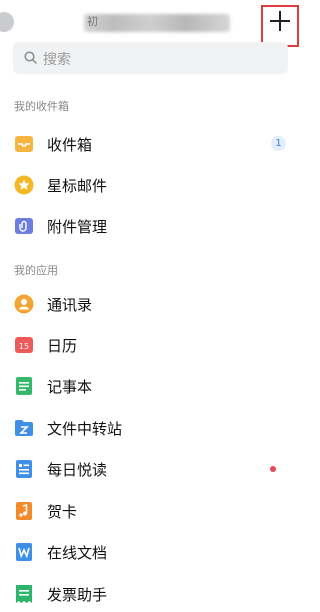 Image resolution: width=320 pixels, height=612 pixels. What do you see at coordinates (278, 143) in the screenshot?
I see `unread-count-badge: 1` at bounding box center [278, 143].